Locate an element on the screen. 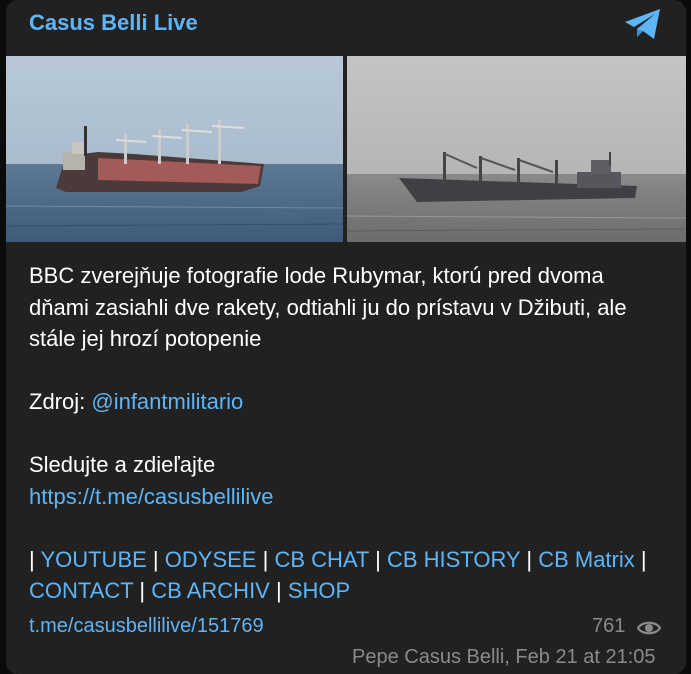 The height and width of the screenshot is (674, 691). source-line: Zdroj: @infantmilitario is located at coordinates (349, 402).